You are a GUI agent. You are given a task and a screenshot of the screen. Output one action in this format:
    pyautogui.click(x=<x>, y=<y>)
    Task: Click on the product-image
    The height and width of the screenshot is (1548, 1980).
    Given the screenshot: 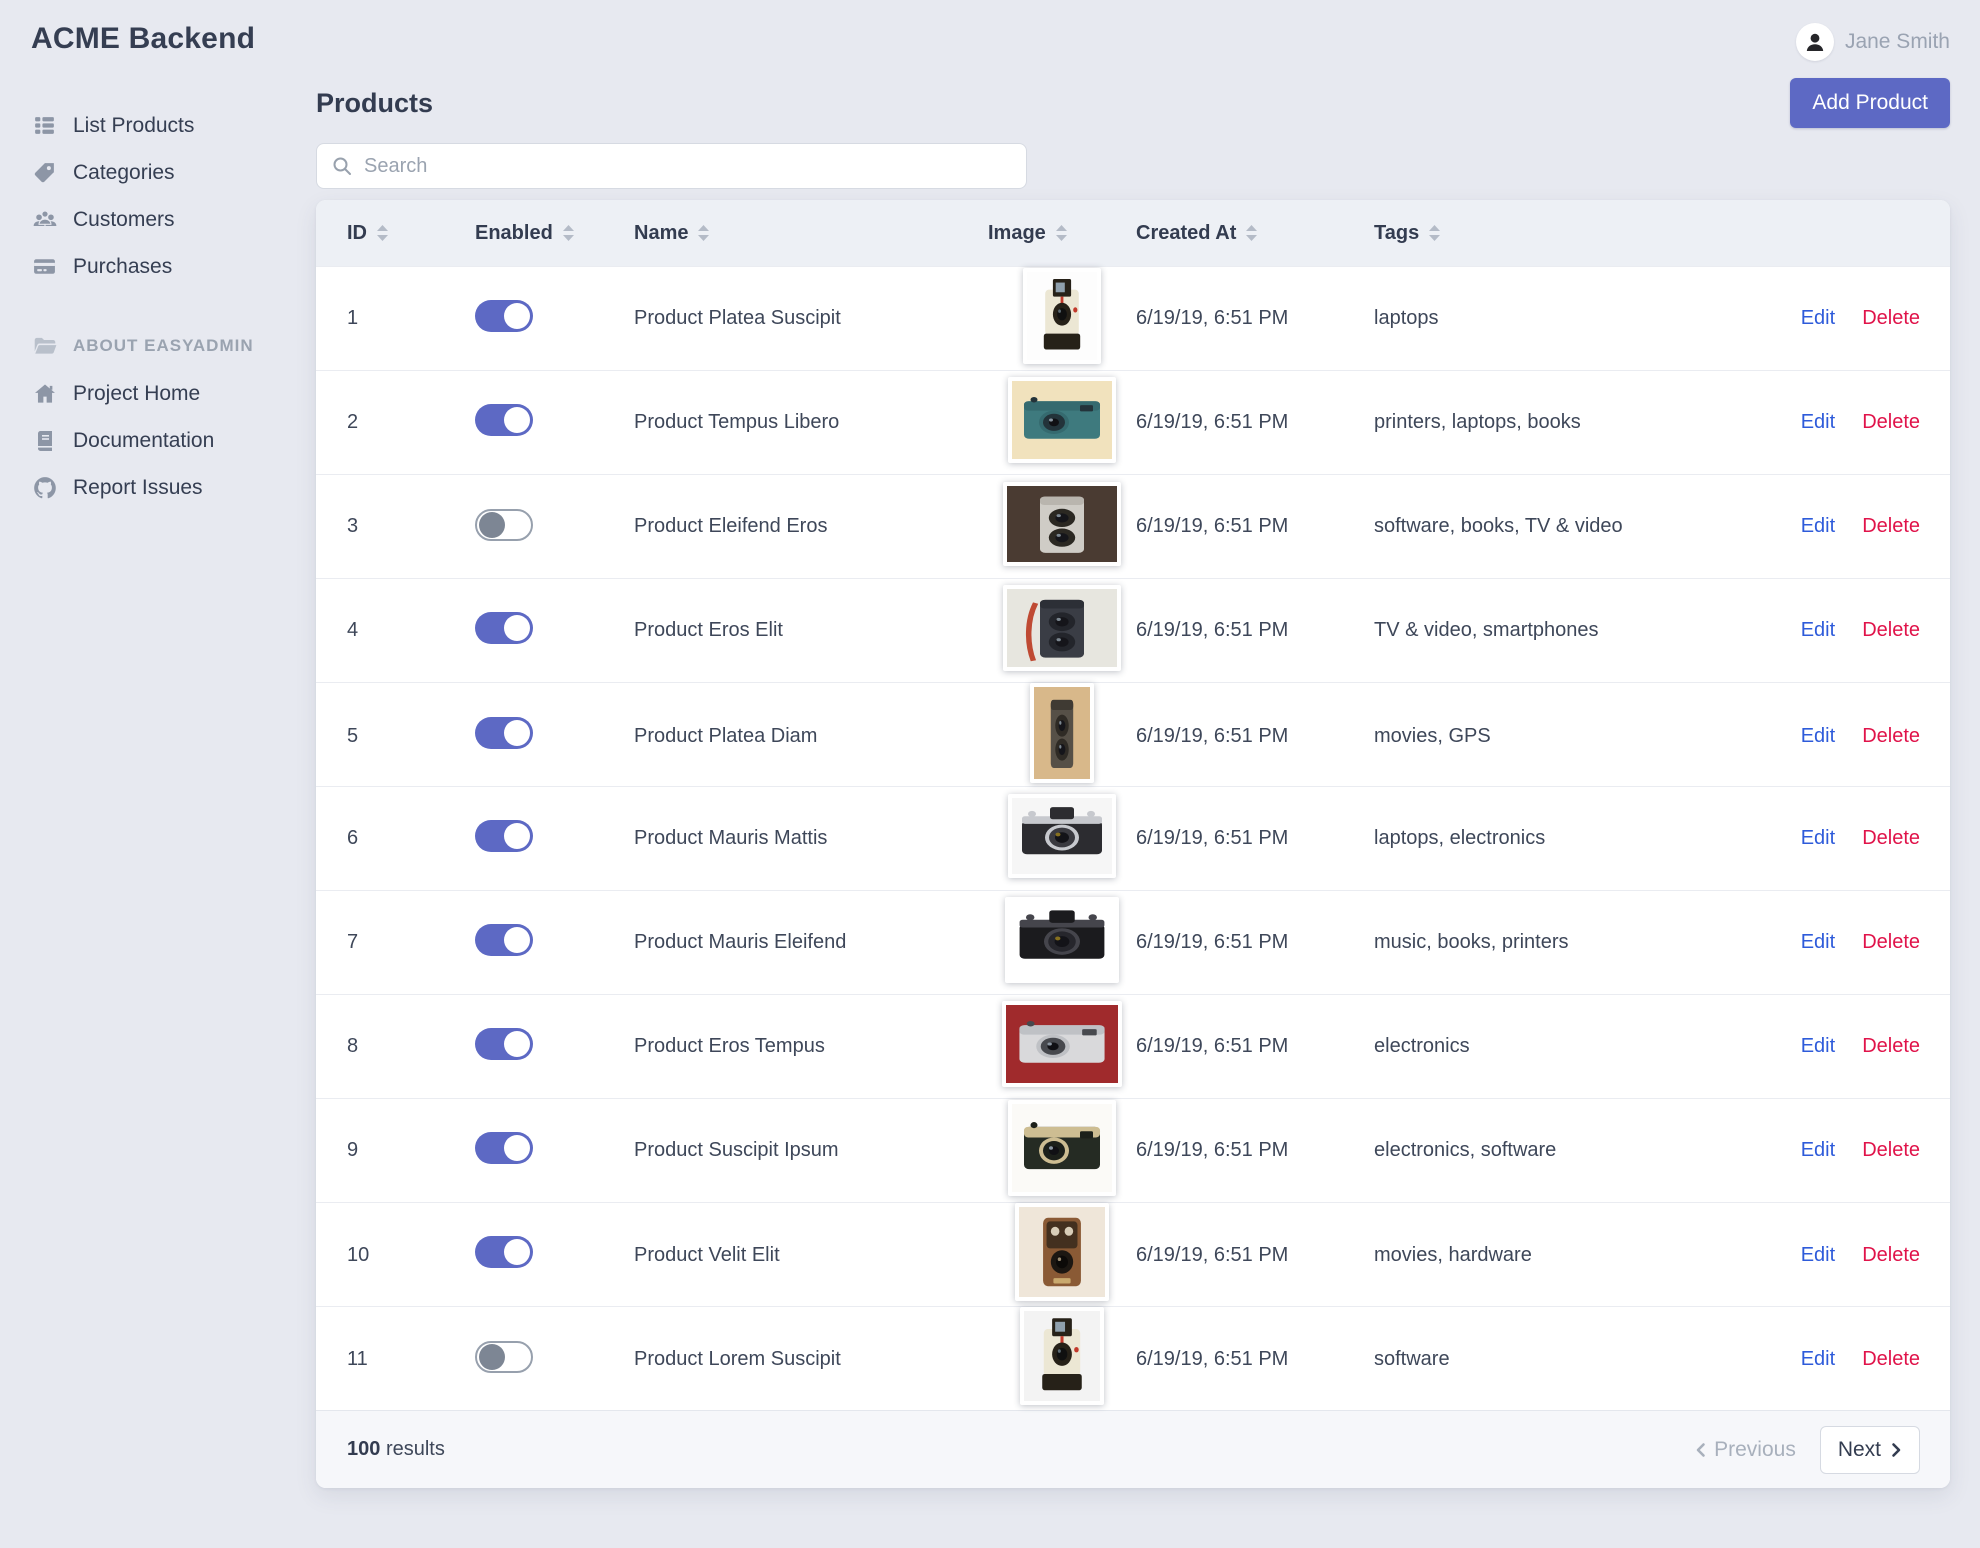 What is the action you would take?
    pyautogui.click(x=1062, y=835)
    